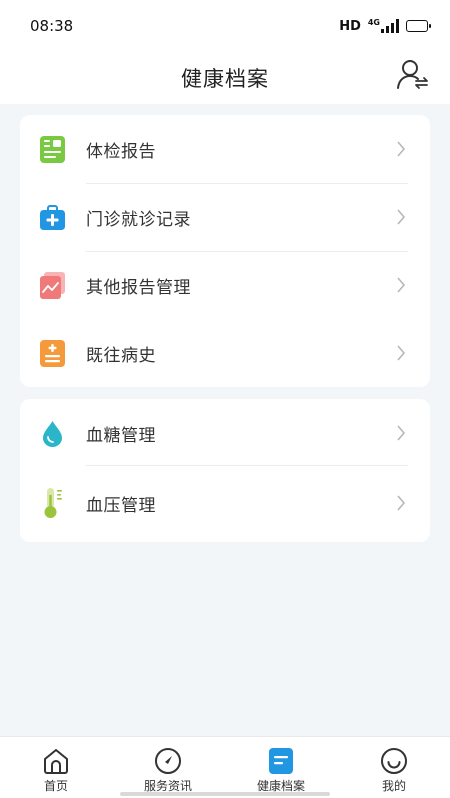  What do you see at coordinates (350, 26) in the screenshot?
I see `hd-indicator: HD` at bounding box center [350, 26].